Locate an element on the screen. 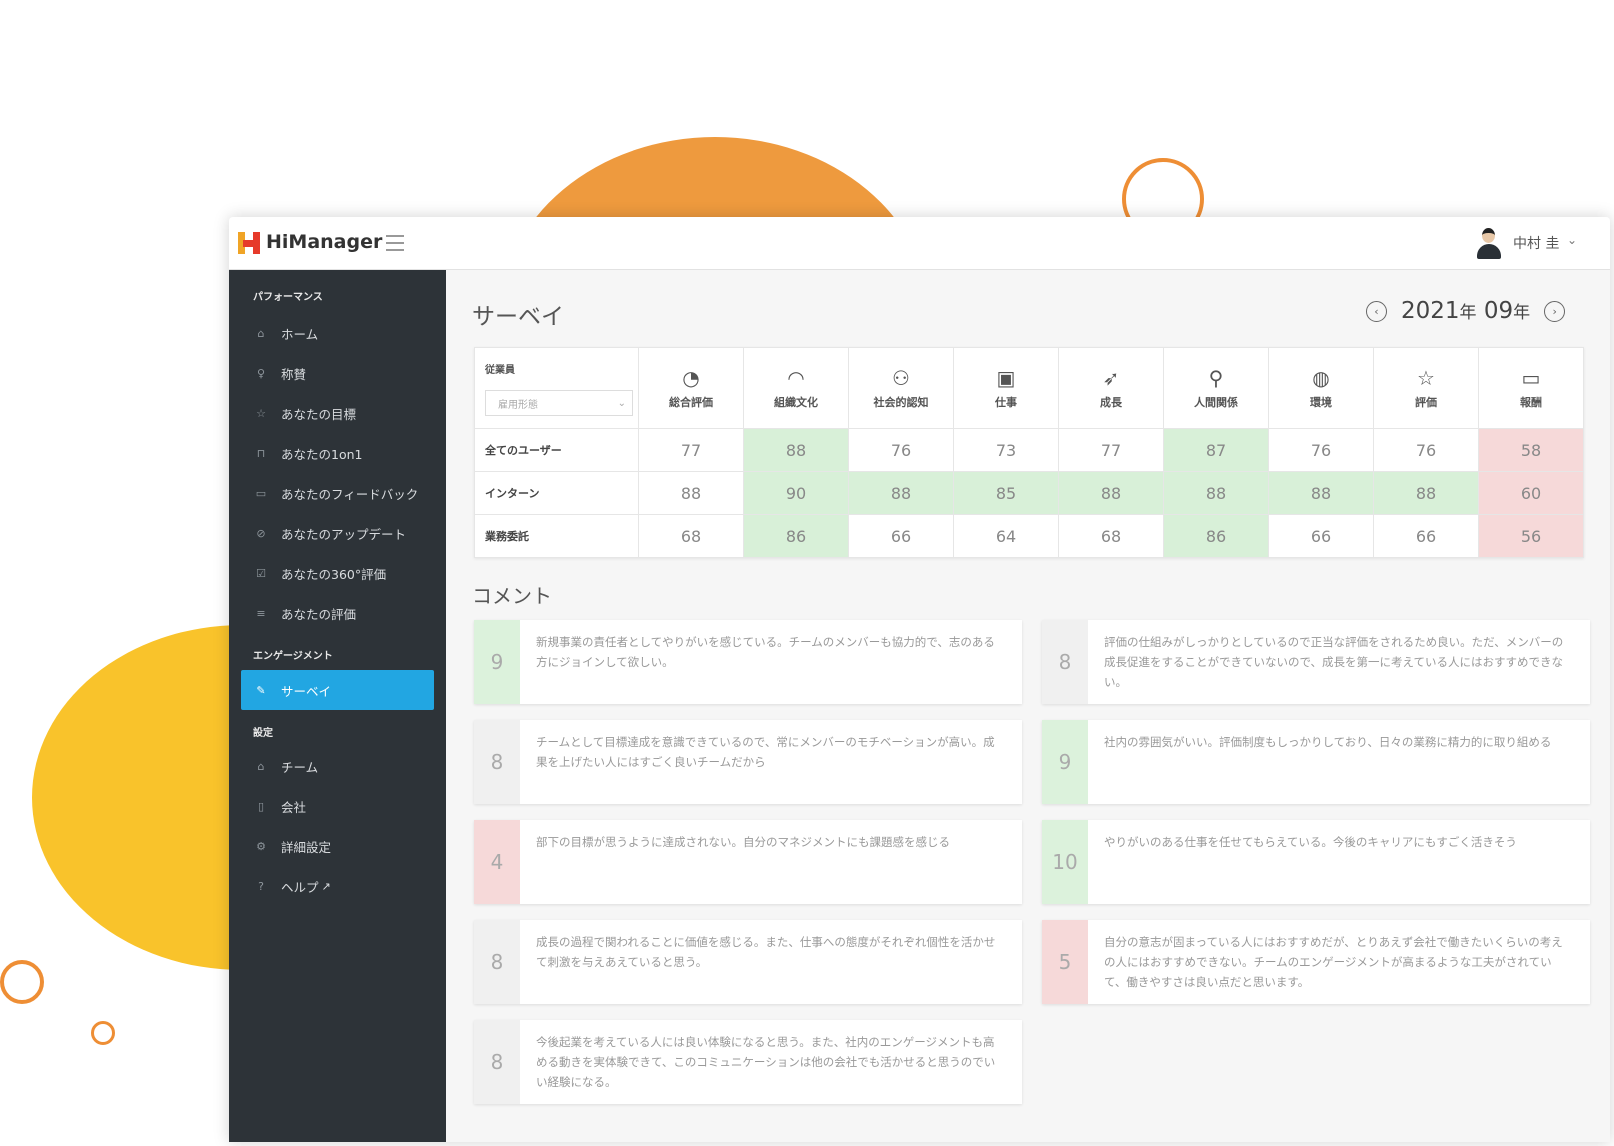 The image size is (1614, 1146). sidebar-item-praise: ♀ 称賛 is located at coordinates (337, 373).